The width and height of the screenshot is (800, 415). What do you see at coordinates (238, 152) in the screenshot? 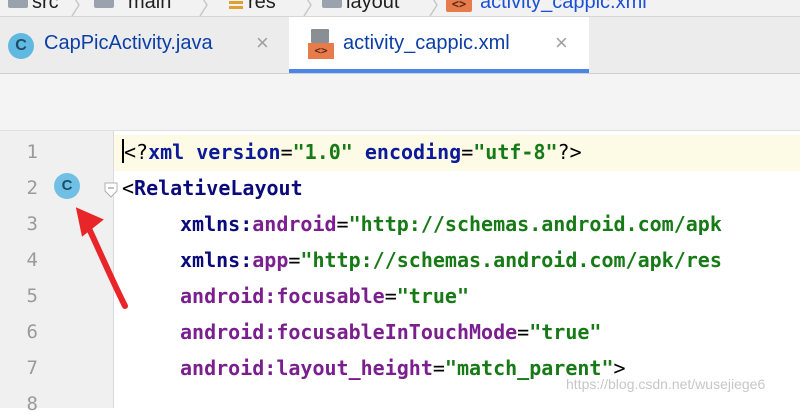
I see `code-token: version` at bounding box center [238, 152].